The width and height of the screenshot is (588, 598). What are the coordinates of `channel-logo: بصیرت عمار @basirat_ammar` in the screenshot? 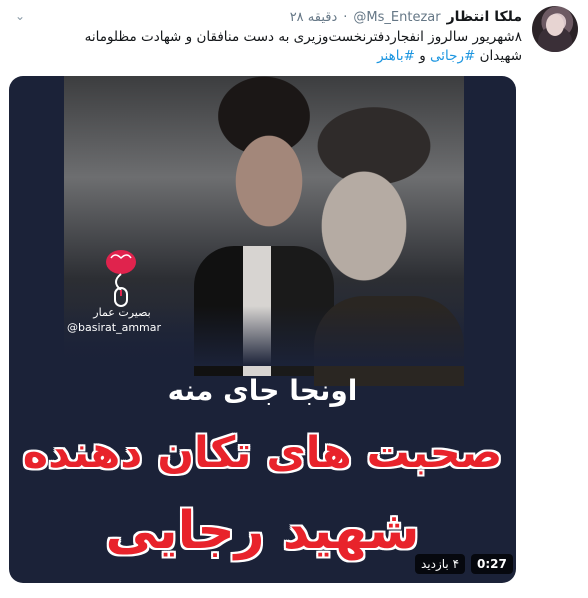 It's located at (122, 298).